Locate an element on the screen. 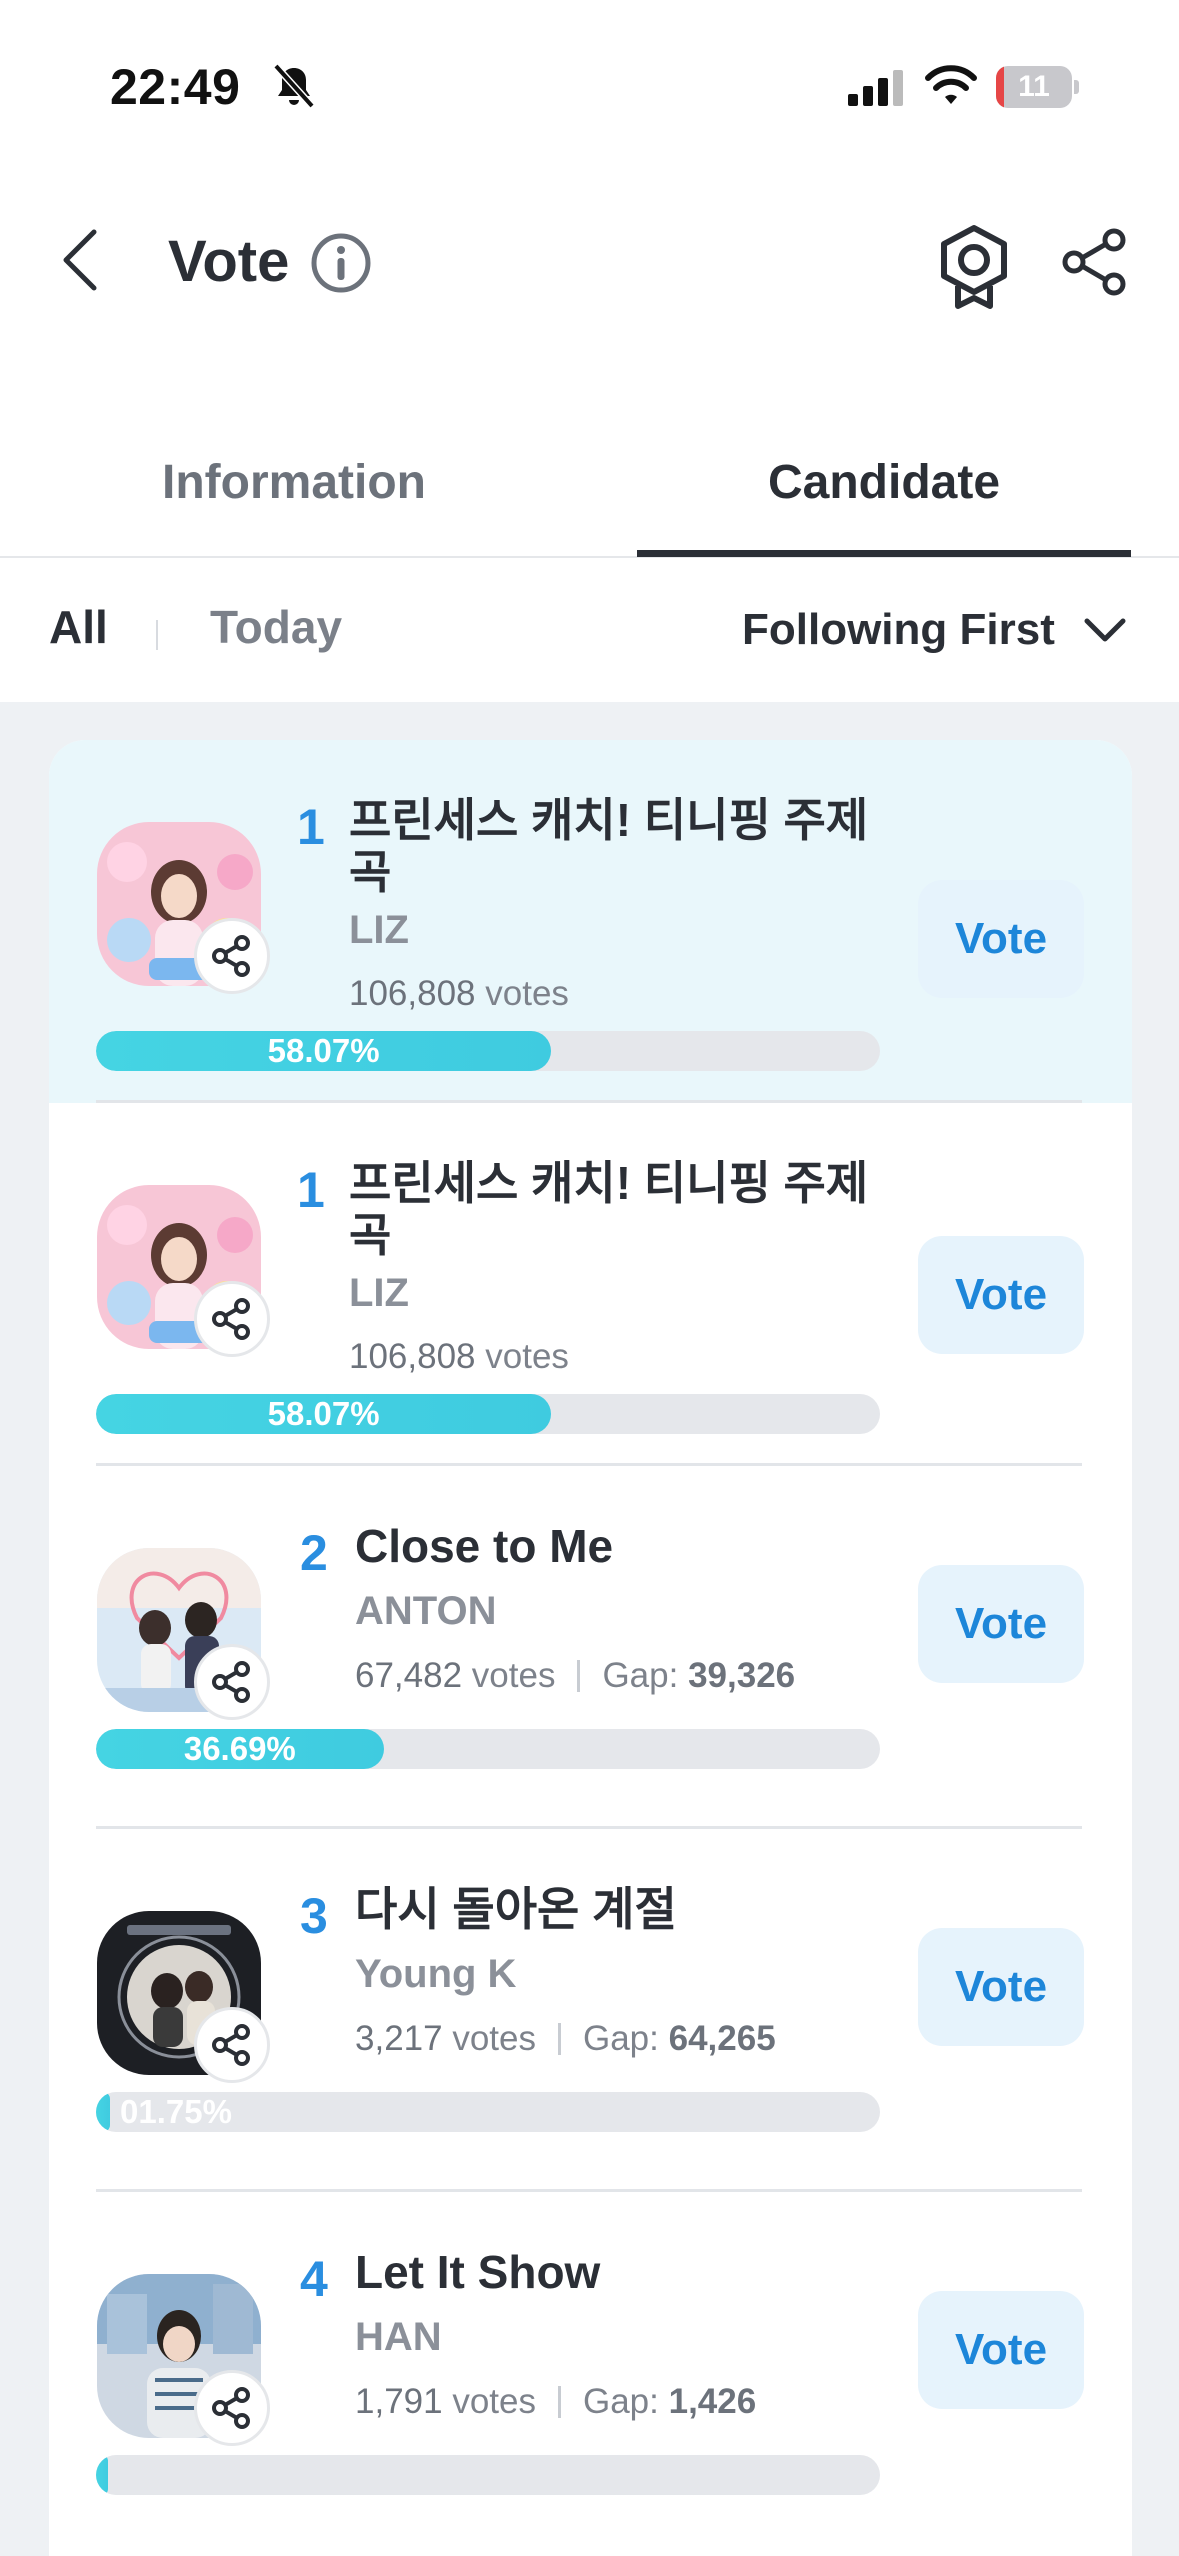  header: Vote is located at coordinates (589, 265).